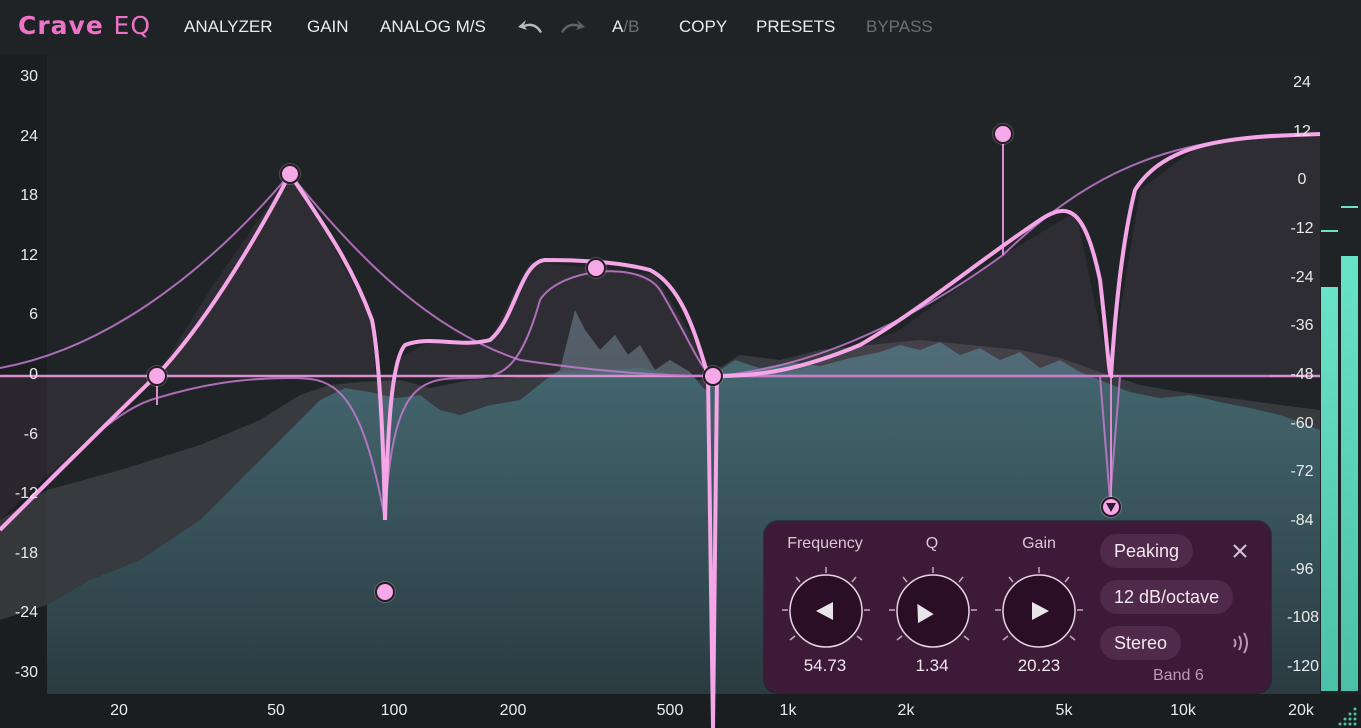 This screenshot has width=1361, height=728. What do you see at coordinates (33, 374) in the screenshot?
I see `y-tick: 0` at bounding box center [33, 374].